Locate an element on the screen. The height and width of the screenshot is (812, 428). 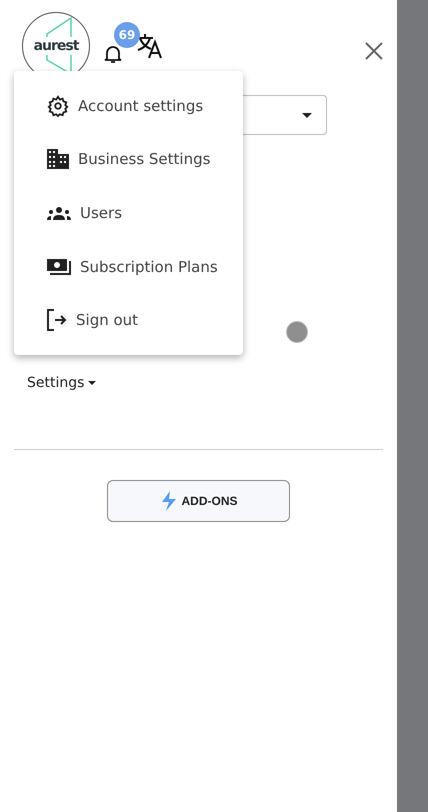
menu-item: Sign out is located at coordinates (128, 320).